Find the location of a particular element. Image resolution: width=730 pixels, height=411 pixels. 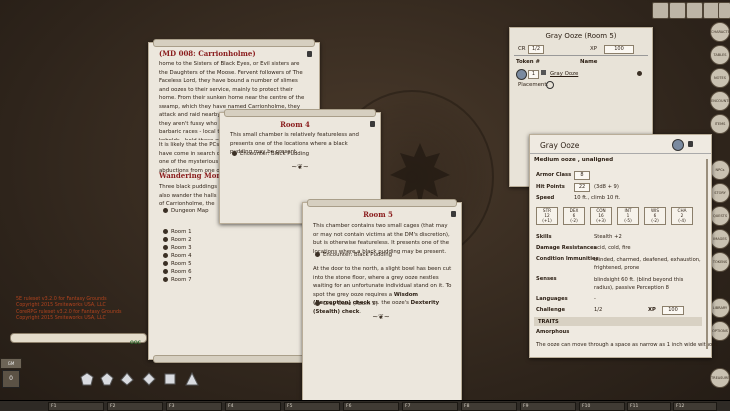

hit-points-field: 22 is located at coordinates (582, 187).